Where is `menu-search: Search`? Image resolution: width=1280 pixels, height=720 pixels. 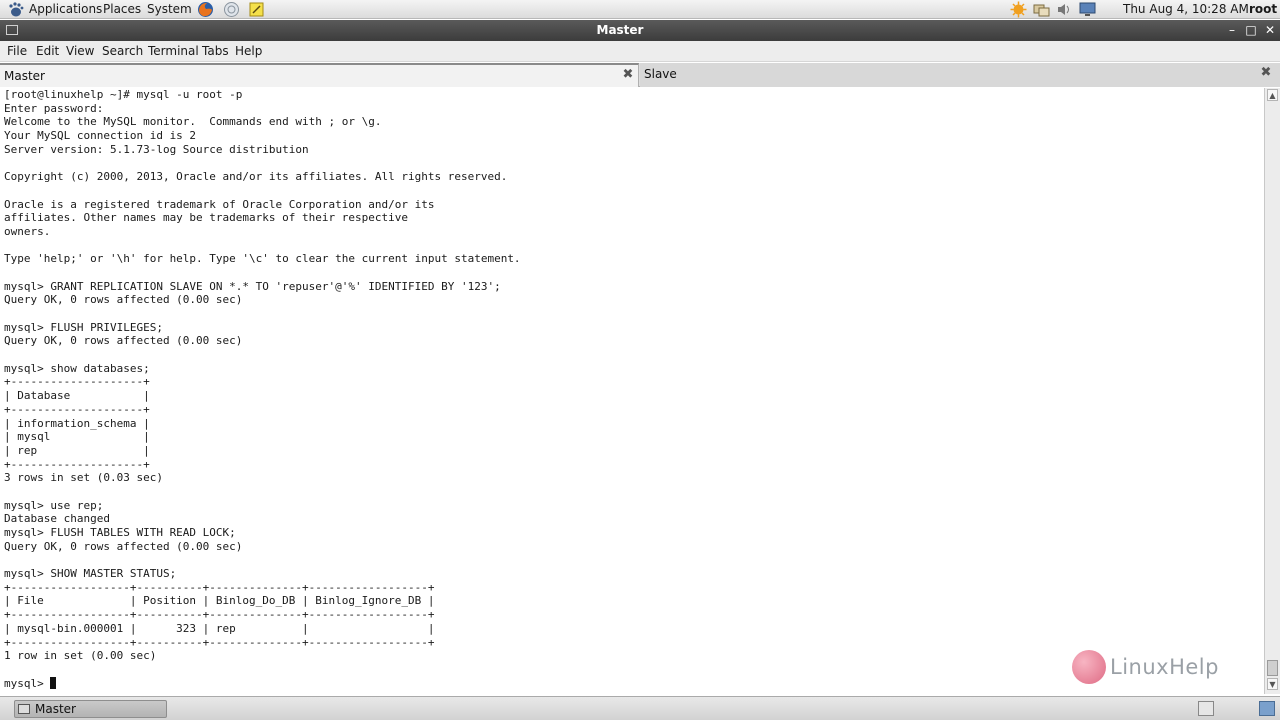
menu-search: Search is located at coordinates (122, 51).